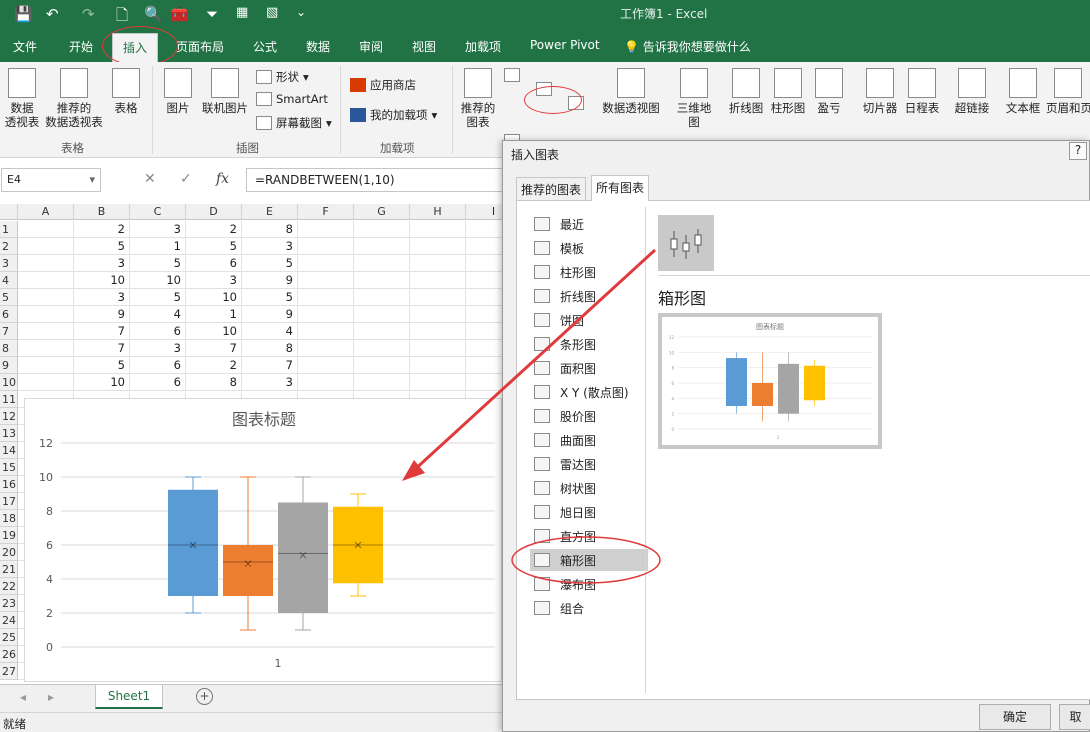 Image resolution: width=1090 pixels, height=732 pixels. I want to click on row-header-5: 5, so click(9, 297).